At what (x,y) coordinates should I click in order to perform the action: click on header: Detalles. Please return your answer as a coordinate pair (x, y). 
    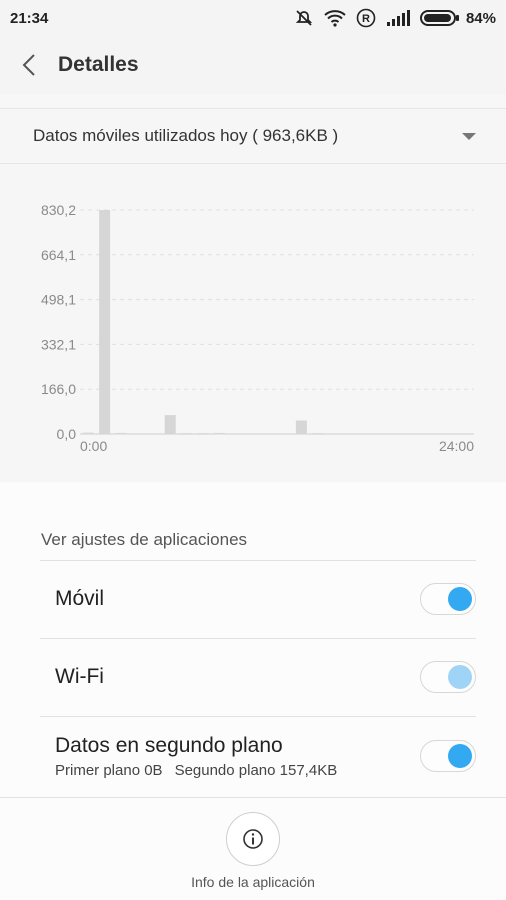
    Looking at the image, I should click on (253, 65).